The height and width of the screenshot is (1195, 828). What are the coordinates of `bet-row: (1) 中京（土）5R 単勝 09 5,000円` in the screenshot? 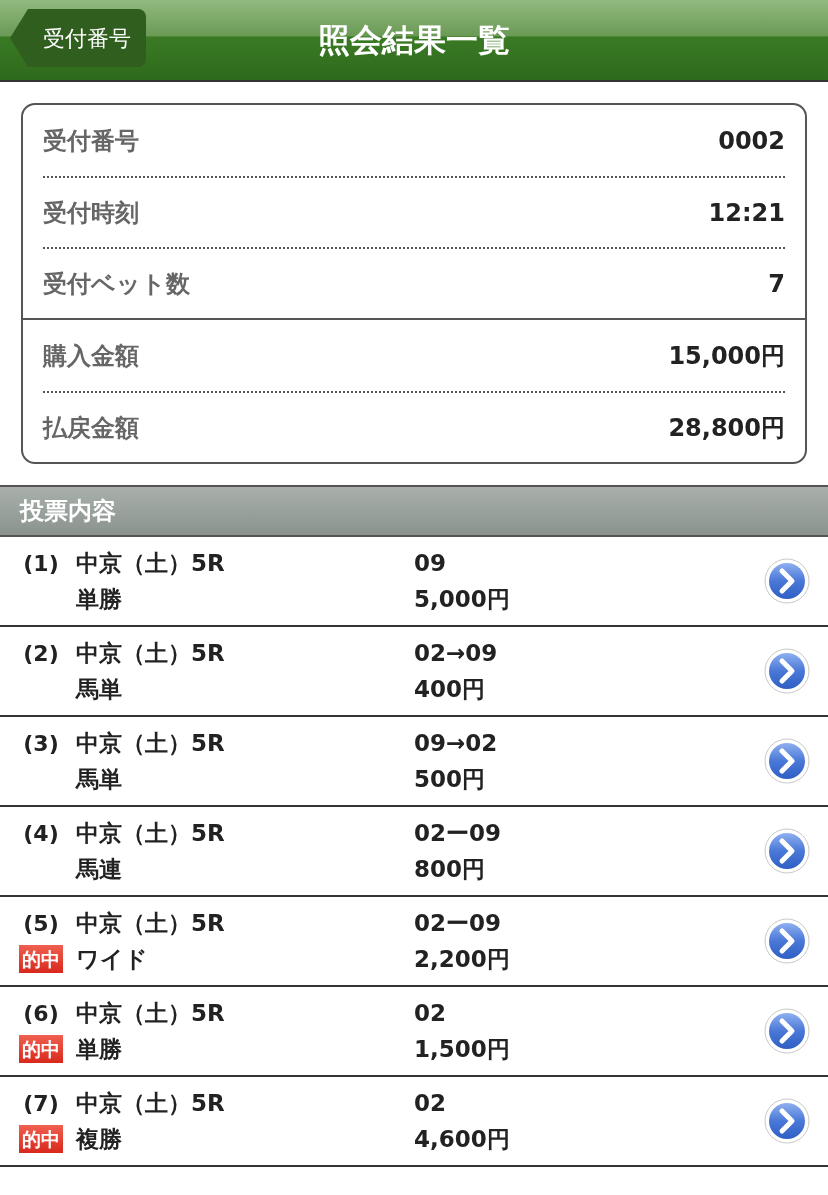 It's located at (414, 582).